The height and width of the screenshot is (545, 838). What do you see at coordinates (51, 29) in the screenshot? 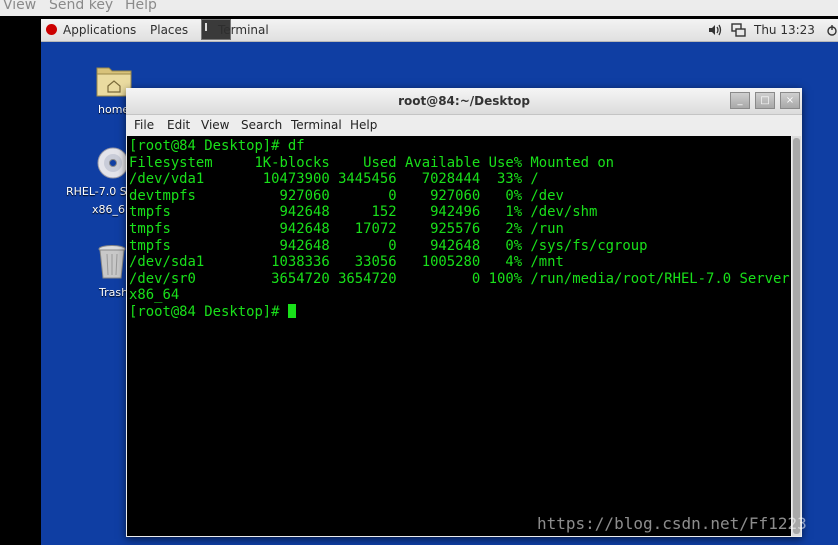
I see `redhat-logo-icon` at bounding box center [51, 29].